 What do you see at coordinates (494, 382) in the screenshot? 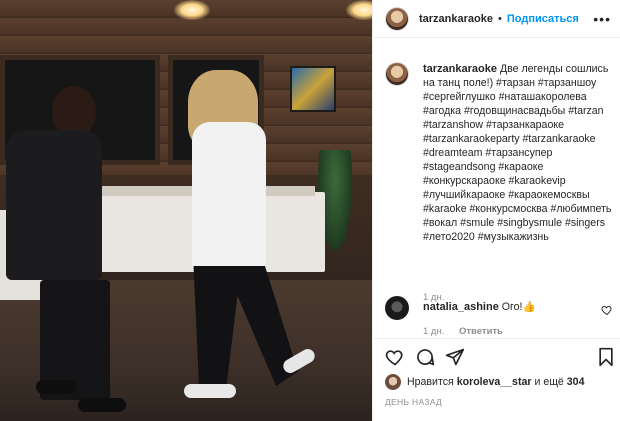
I see `likes-user: koroleva__star` at bounding box center [494, 382].